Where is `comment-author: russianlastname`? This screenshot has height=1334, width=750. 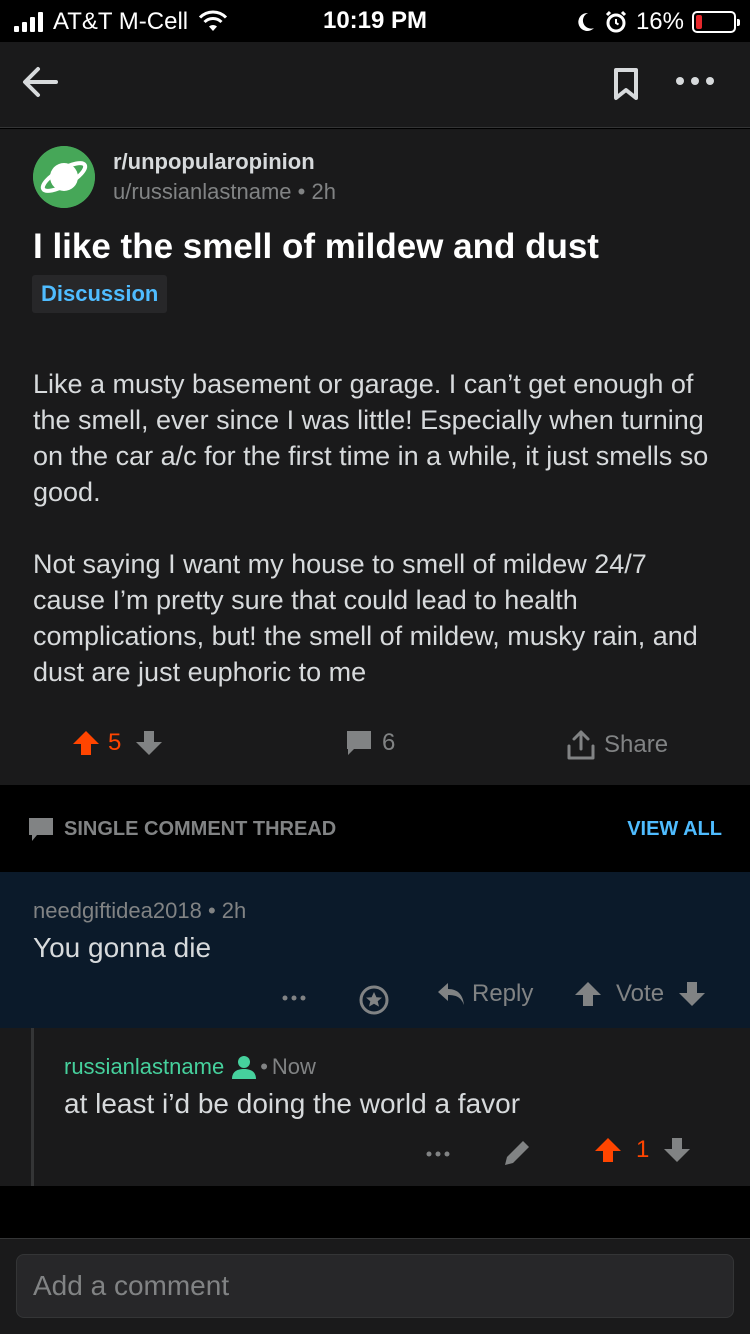 comment-author: russianlastname is located at coordinates (144, 1067).